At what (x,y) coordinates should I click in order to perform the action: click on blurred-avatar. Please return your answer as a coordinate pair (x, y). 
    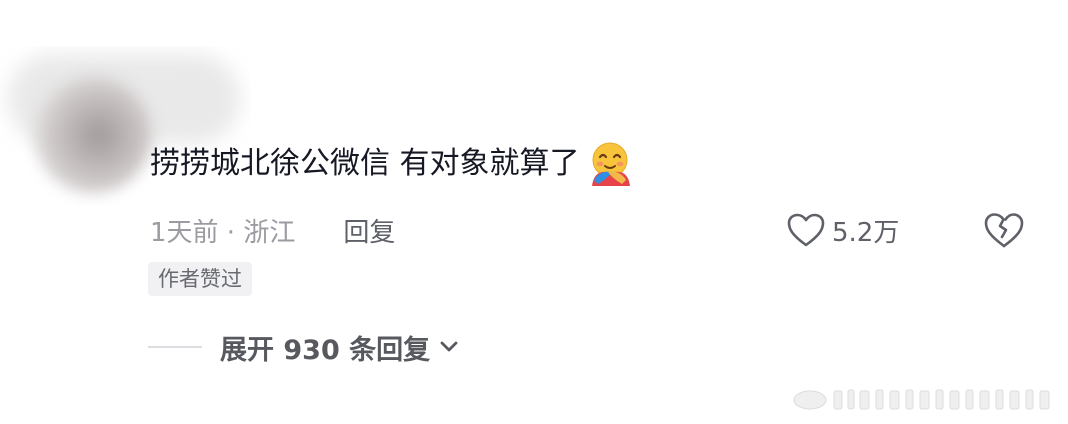
    Looking at the image, I should click on (93, 135).